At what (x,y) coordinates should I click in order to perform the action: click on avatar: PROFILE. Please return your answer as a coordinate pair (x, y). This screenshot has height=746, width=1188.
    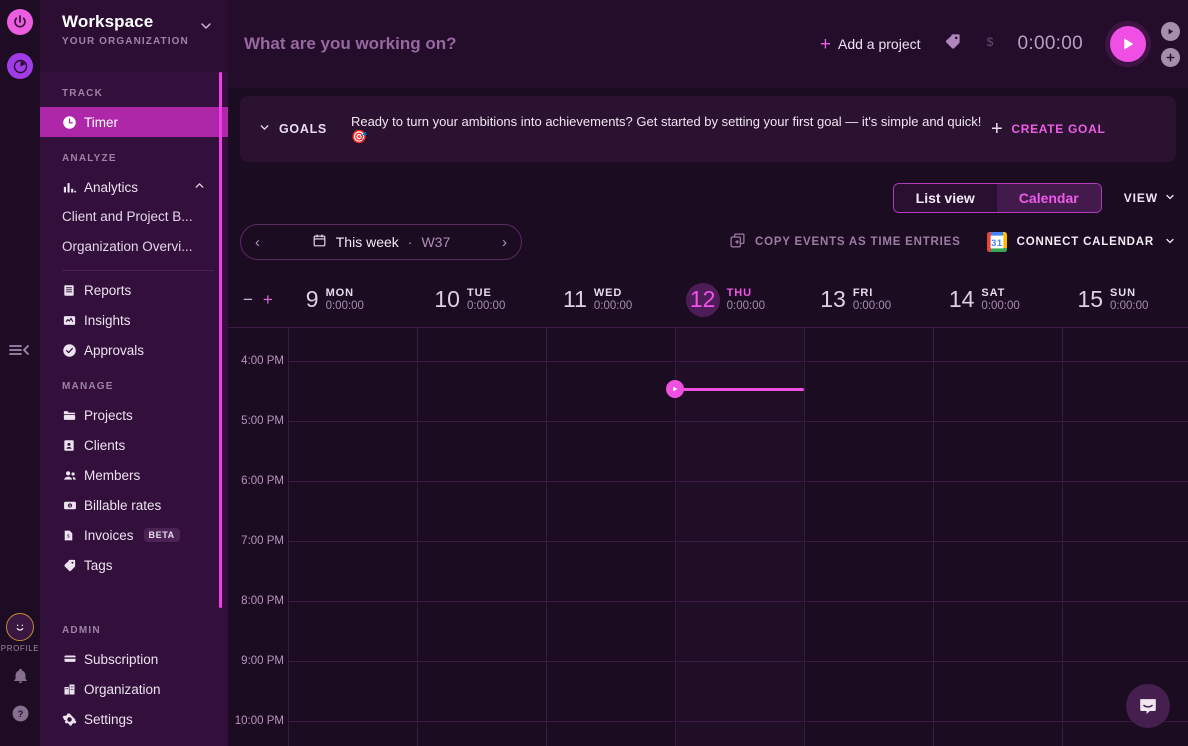
    Looking at the image, I should click on (20, 633).